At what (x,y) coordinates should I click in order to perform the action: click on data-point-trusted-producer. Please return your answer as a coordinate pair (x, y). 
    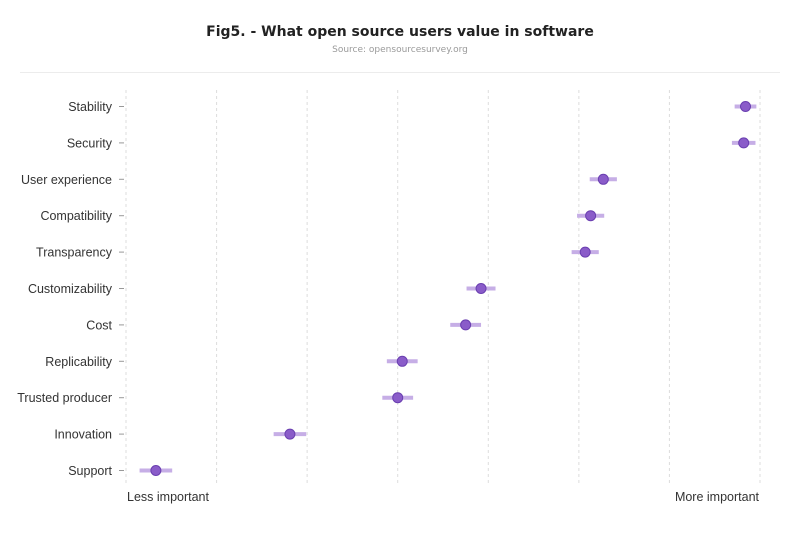
    Looking at the image, I should click on (398, 398).